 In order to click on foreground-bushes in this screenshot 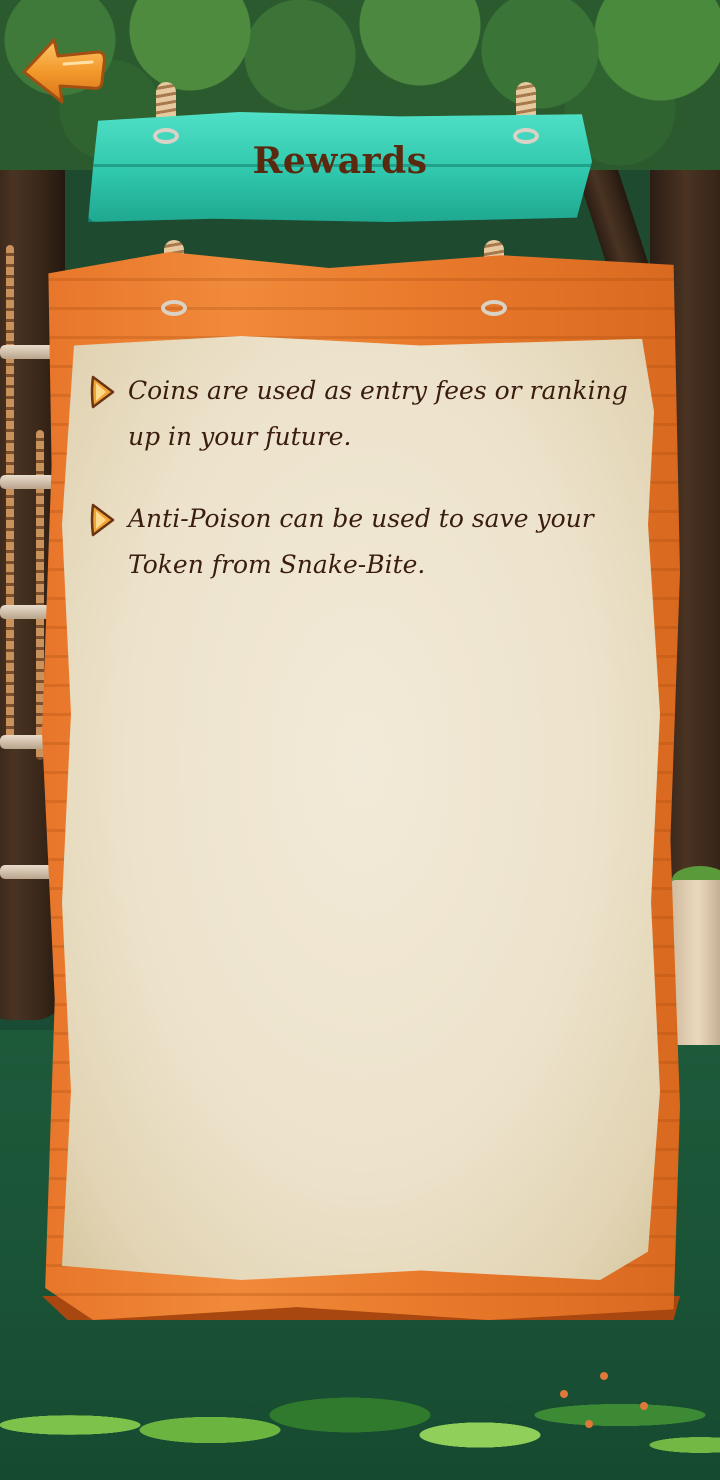, I will do `click(360, 1407)`.